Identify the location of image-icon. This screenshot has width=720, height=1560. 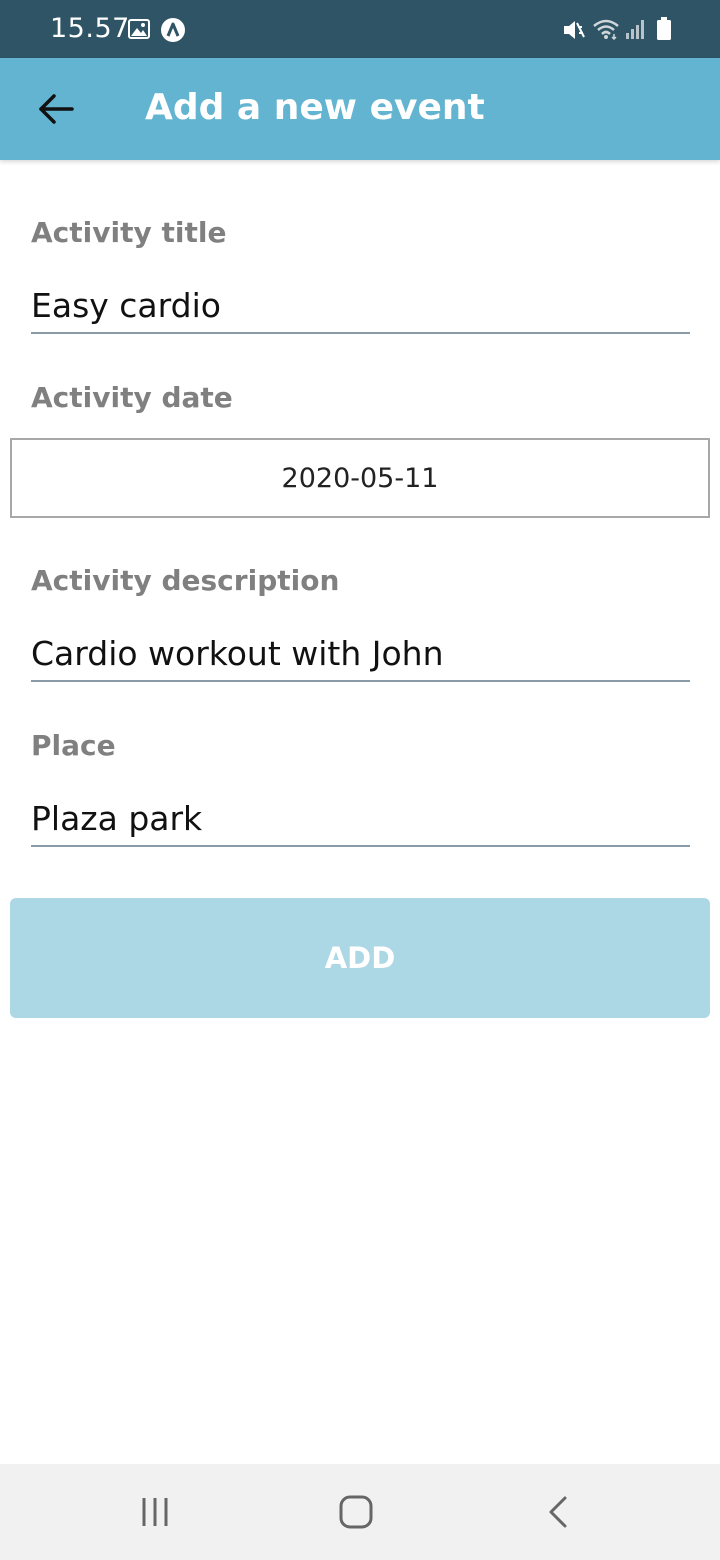
(139, 29).